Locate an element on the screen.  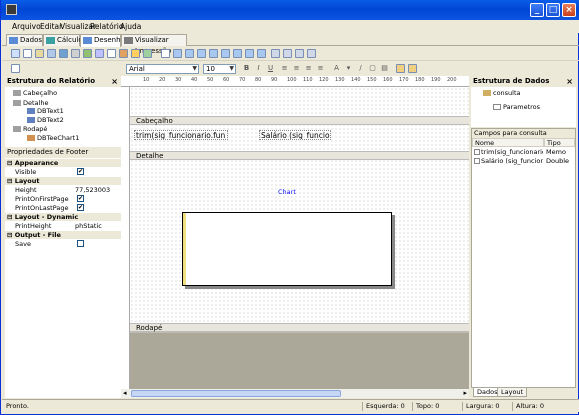
align-left-text-icon: ≡ is located at coordinates (284, 68).